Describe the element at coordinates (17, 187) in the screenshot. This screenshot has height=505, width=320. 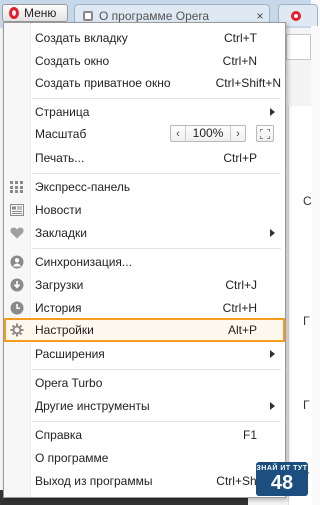
I see `grid-icon` at that location.